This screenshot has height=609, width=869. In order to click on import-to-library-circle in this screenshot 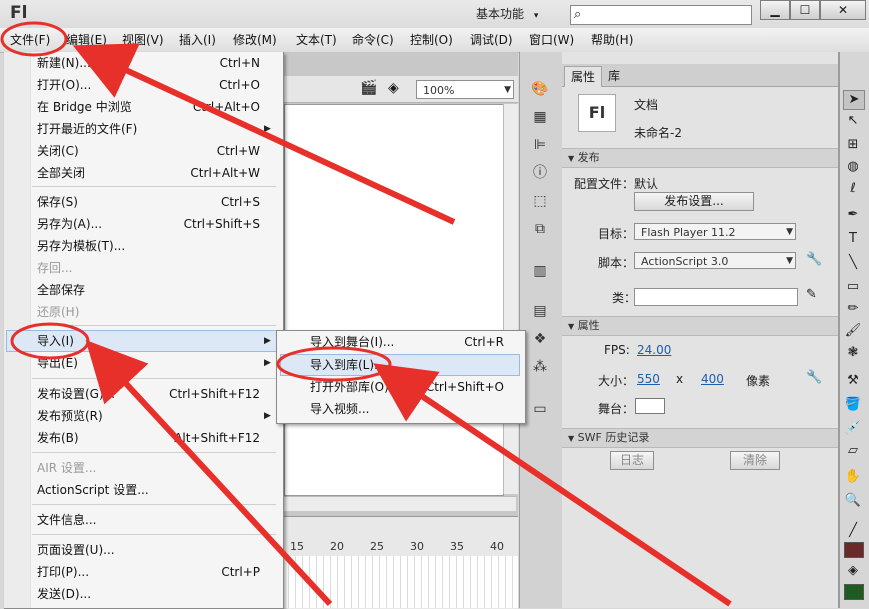, I will do `click(334, 364)`.